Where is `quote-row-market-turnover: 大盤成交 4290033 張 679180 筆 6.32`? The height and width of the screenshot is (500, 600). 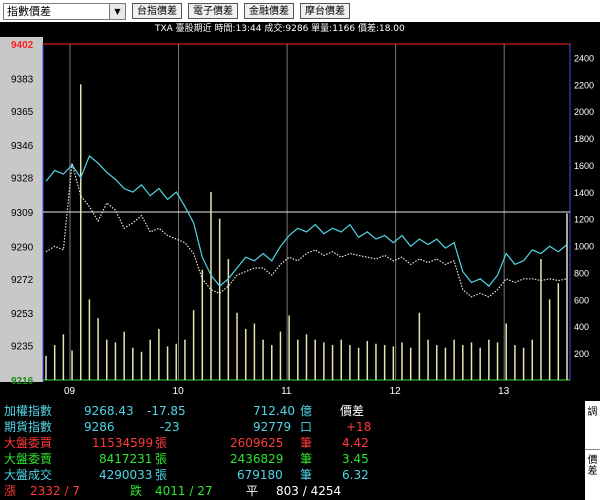 quote-row-market-turnover: 大盤成交 4290033 張 679180 筆 6.32 is located at coordinates (292, 475).